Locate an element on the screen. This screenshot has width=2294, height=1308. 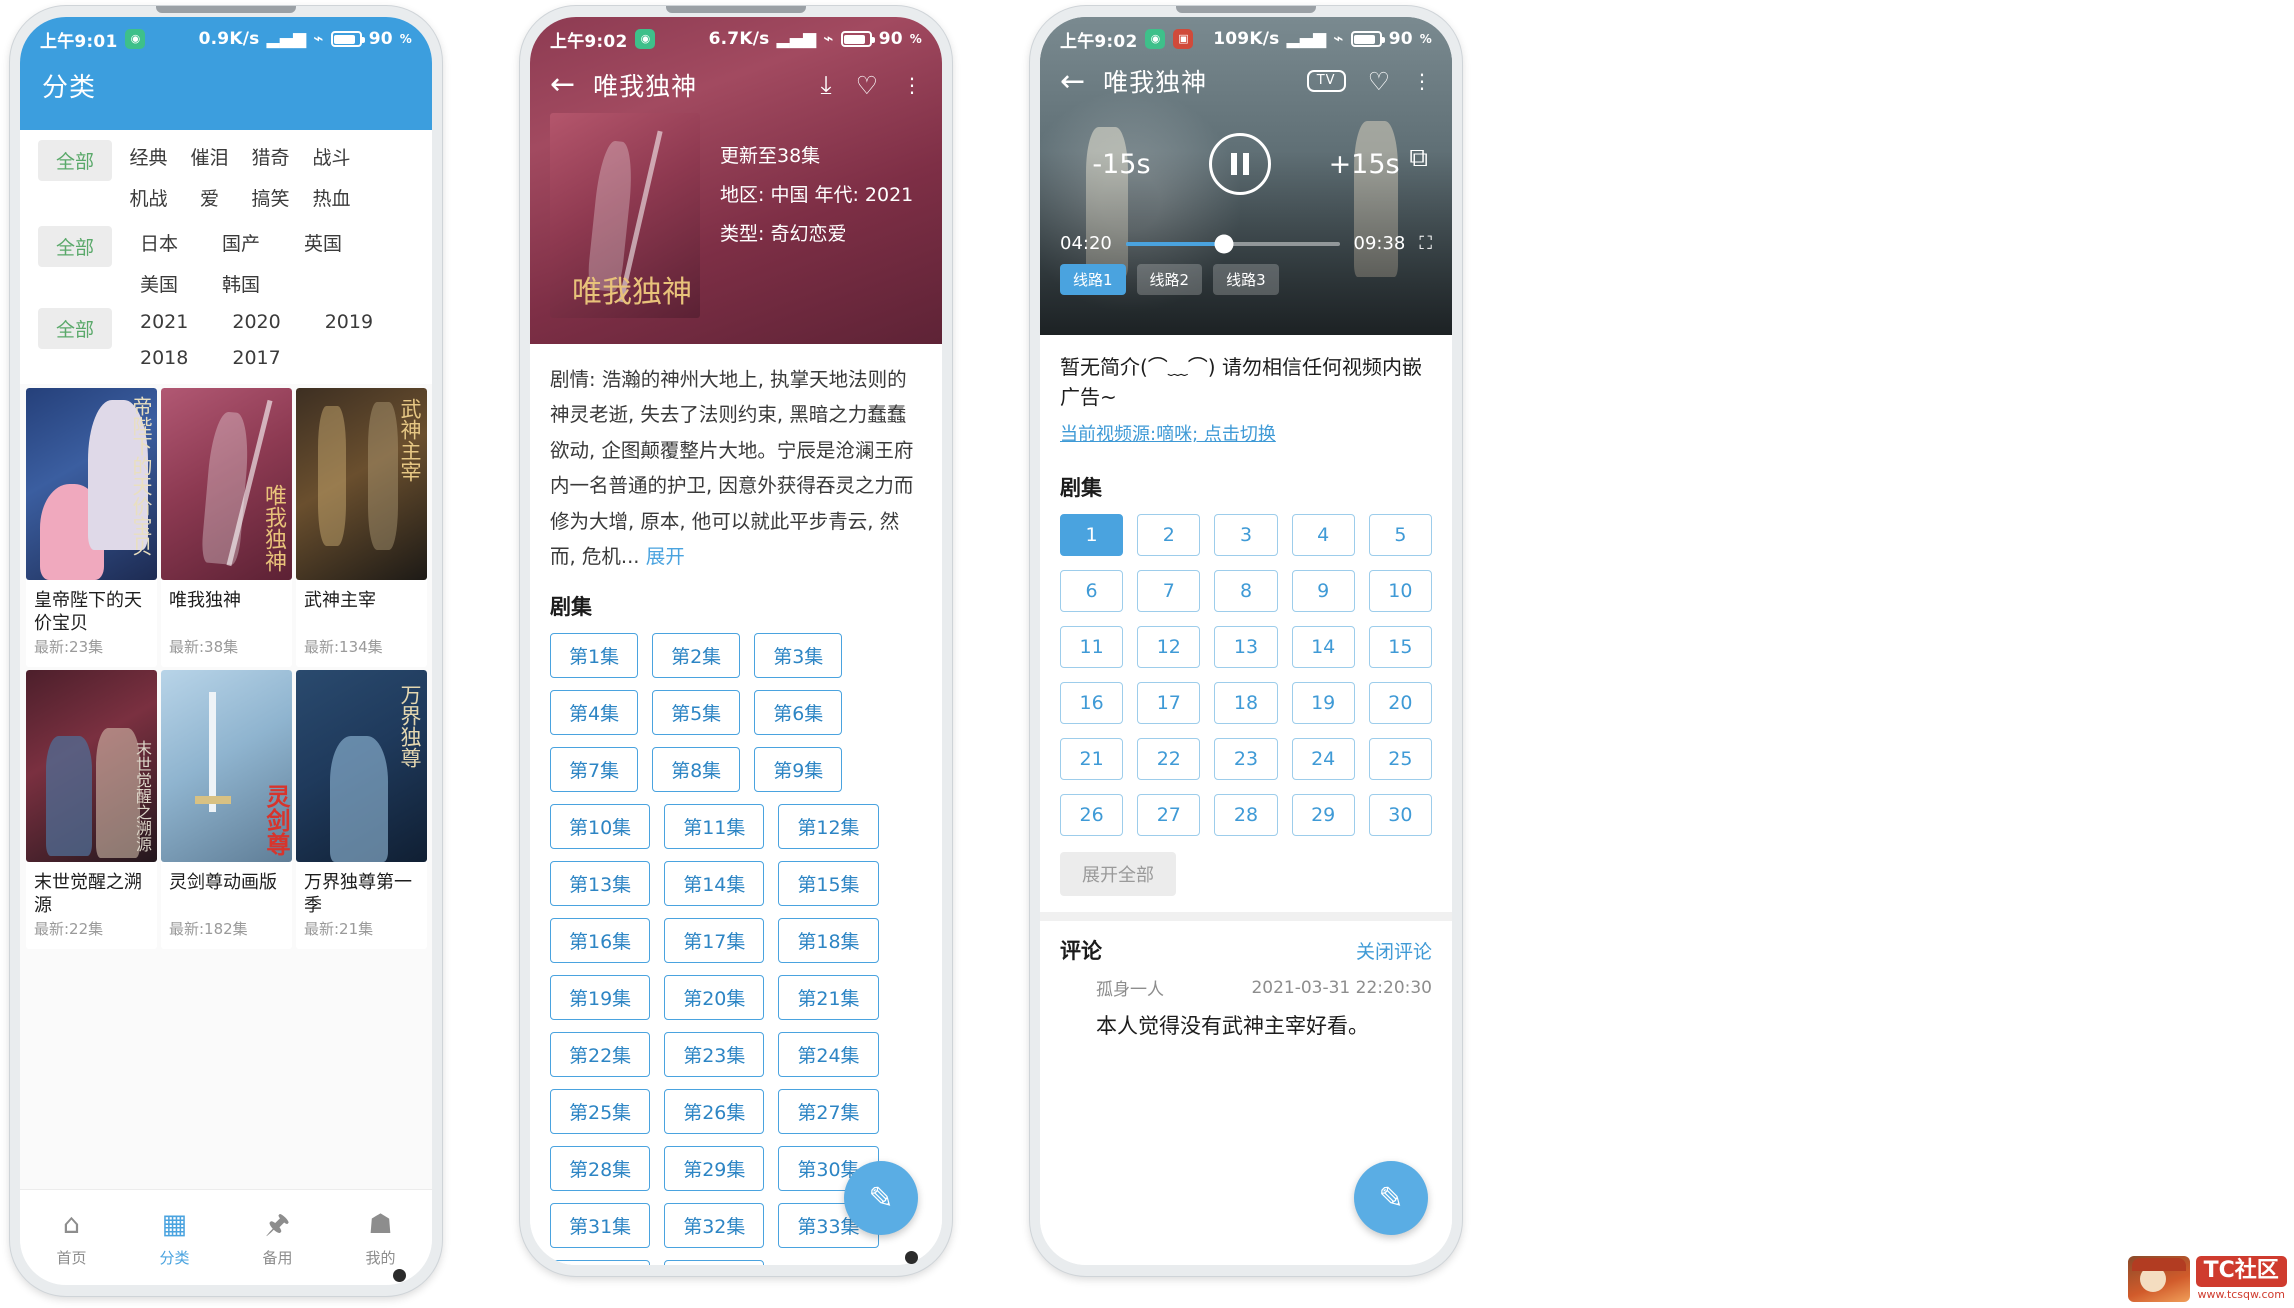
episode-button: 第29集 is located at coordinates (714, 1168).